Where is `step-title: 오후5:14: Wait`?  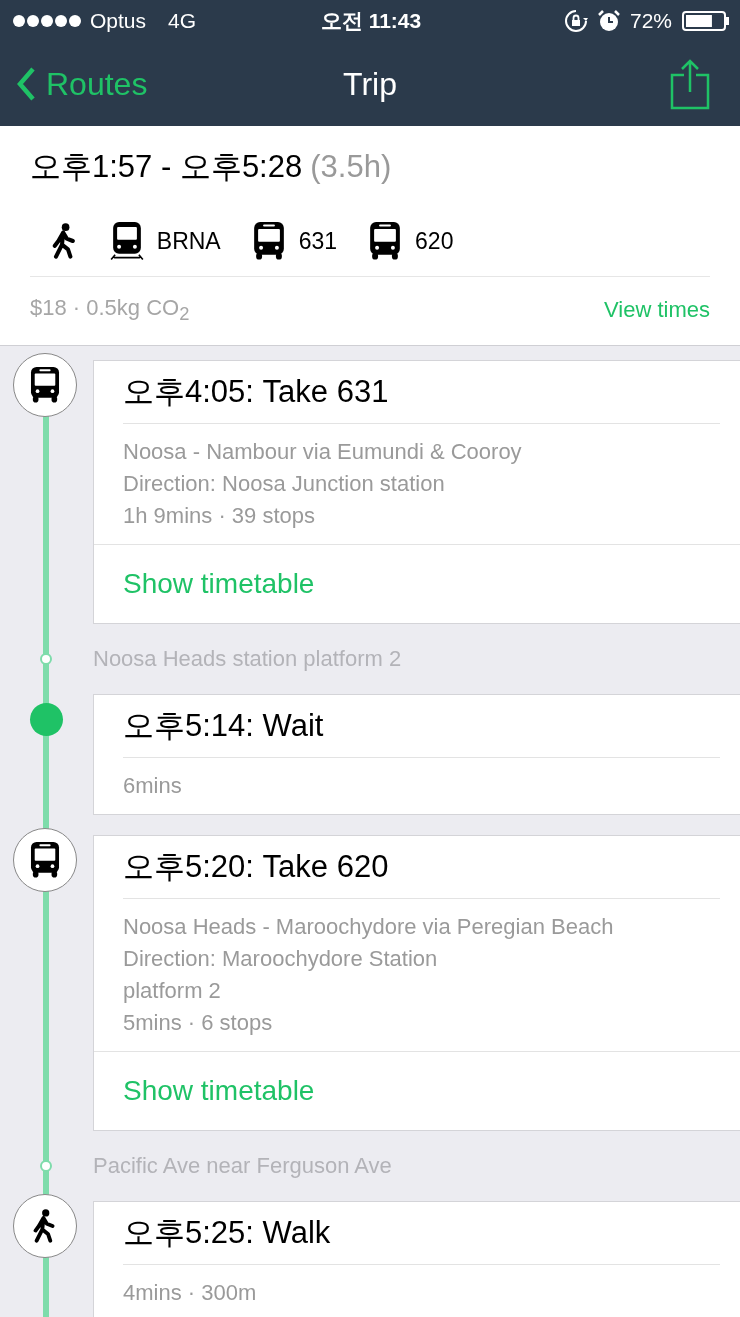 step-title: 오후5:14: Wait is located at coordinates (421, 726).